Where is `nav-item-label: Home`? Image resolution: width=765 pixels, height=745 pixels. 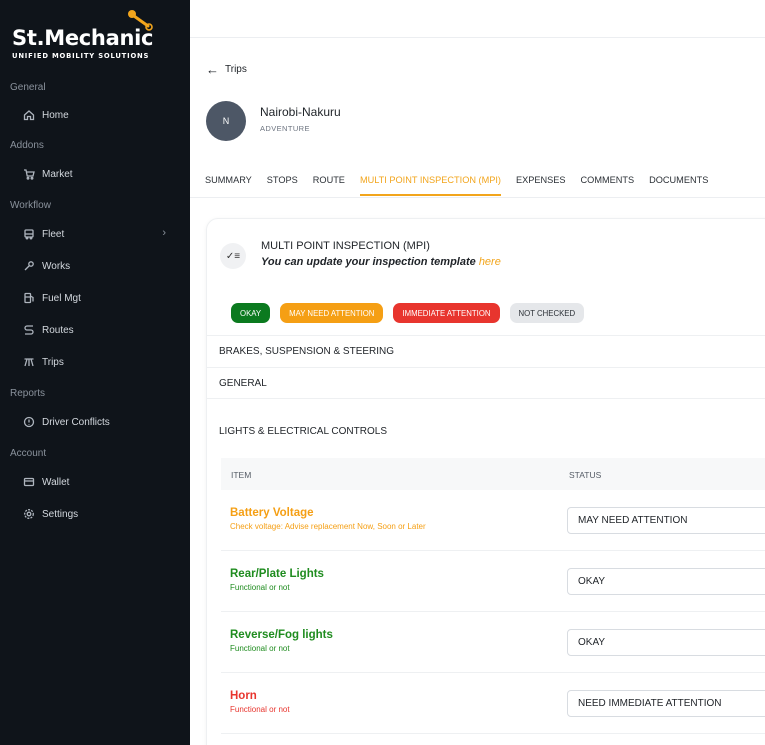 nav-item-label: Home is located at coordinates (55, 115).